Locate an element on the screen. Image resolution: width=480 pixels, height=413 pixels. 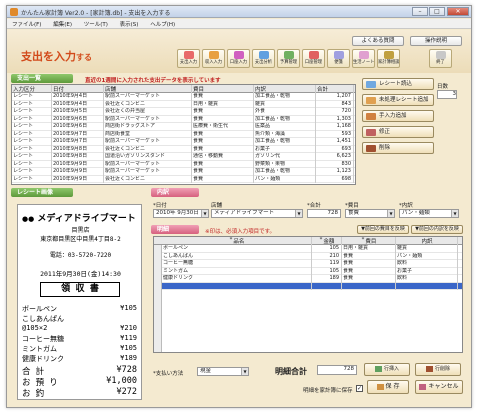
table-row: レシート 2010年9月9日 駅前スーパーマーケット 食費 野菜類・果物 830 is located at coordinates (183, 164).